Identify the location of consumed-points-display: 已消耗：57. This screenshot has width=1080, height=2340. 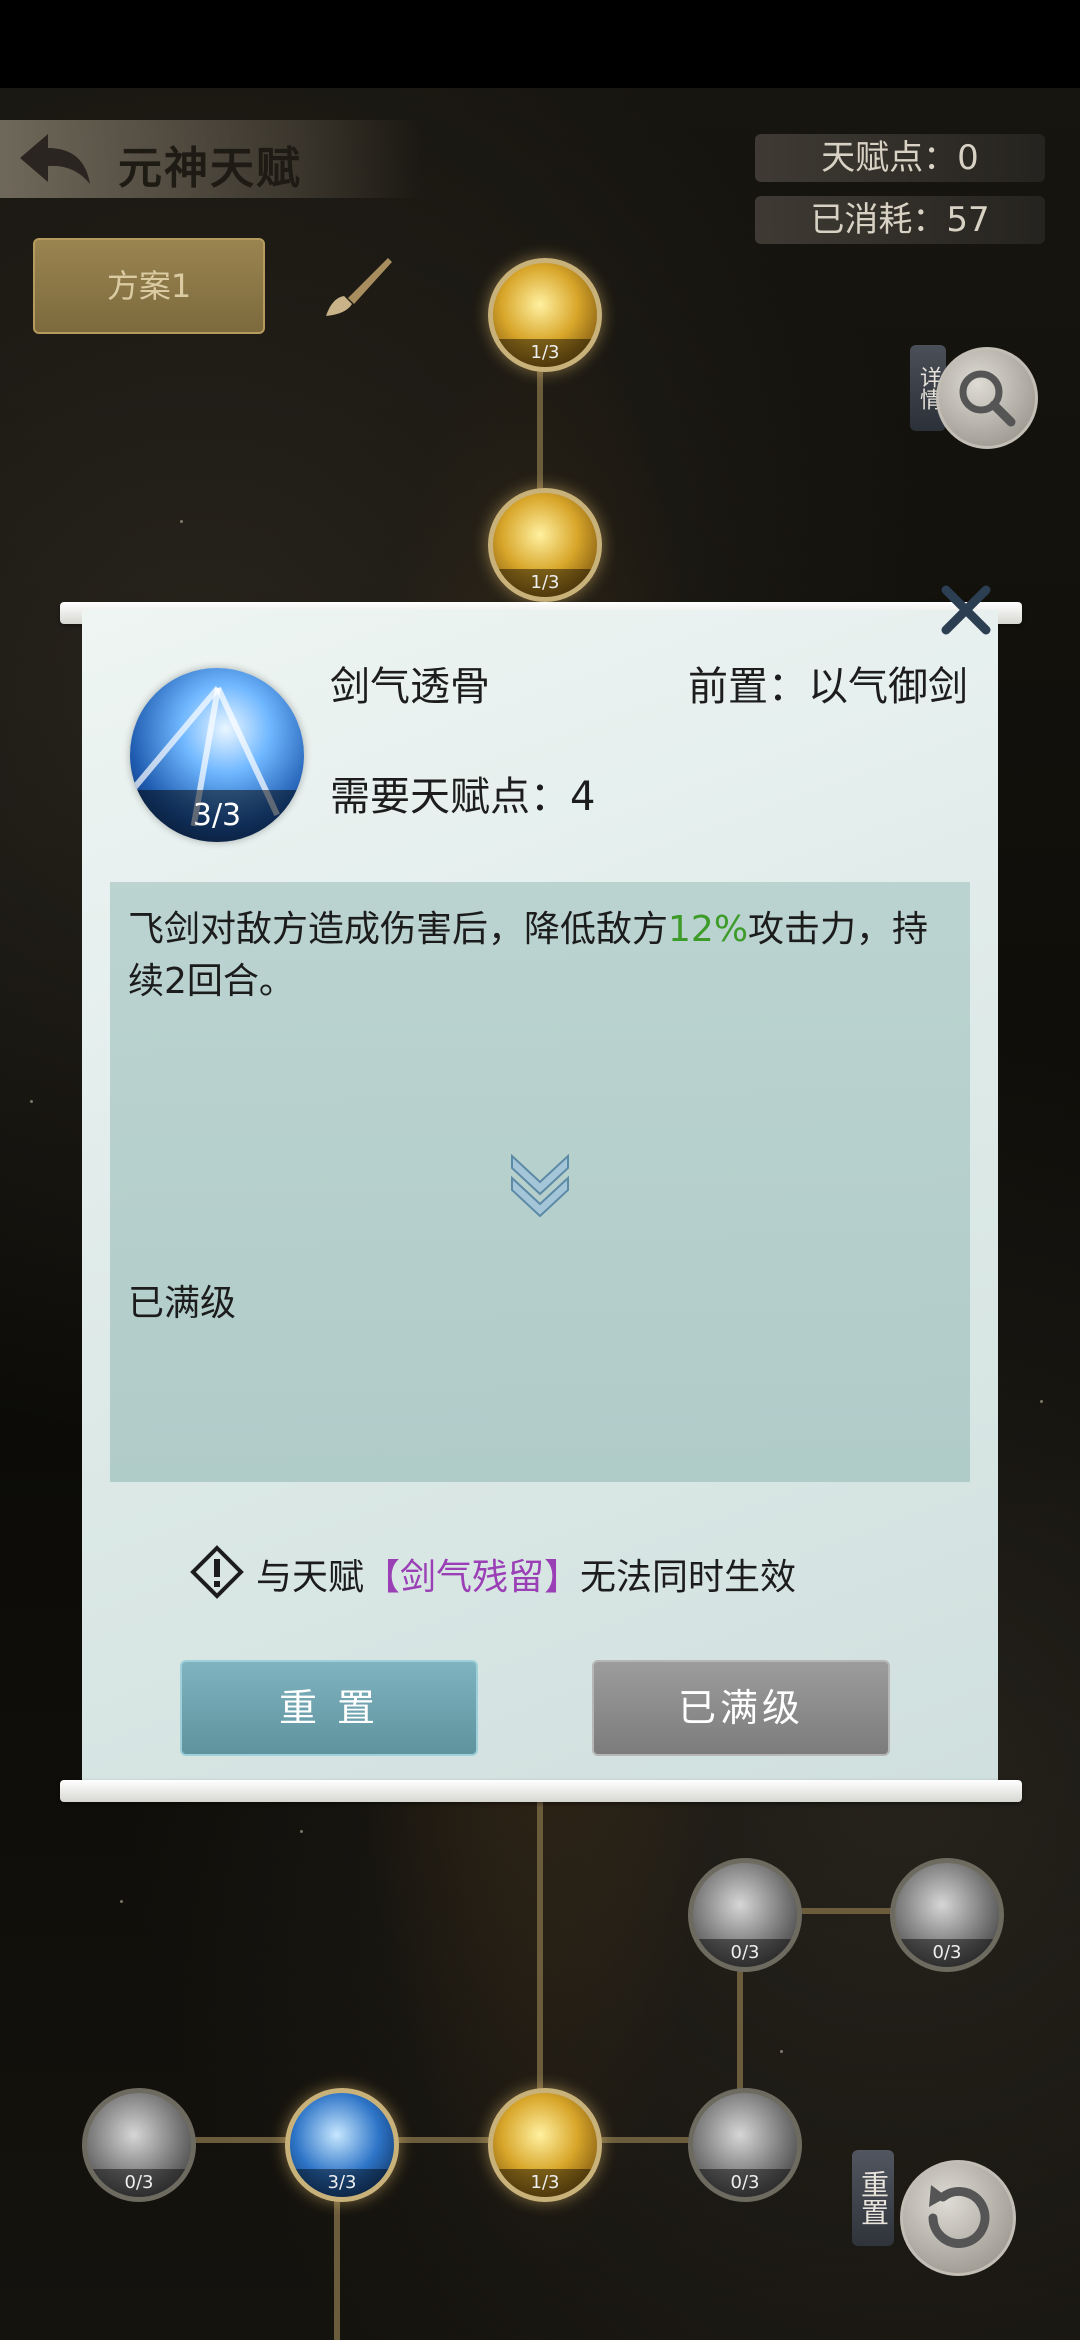
(900, 220).